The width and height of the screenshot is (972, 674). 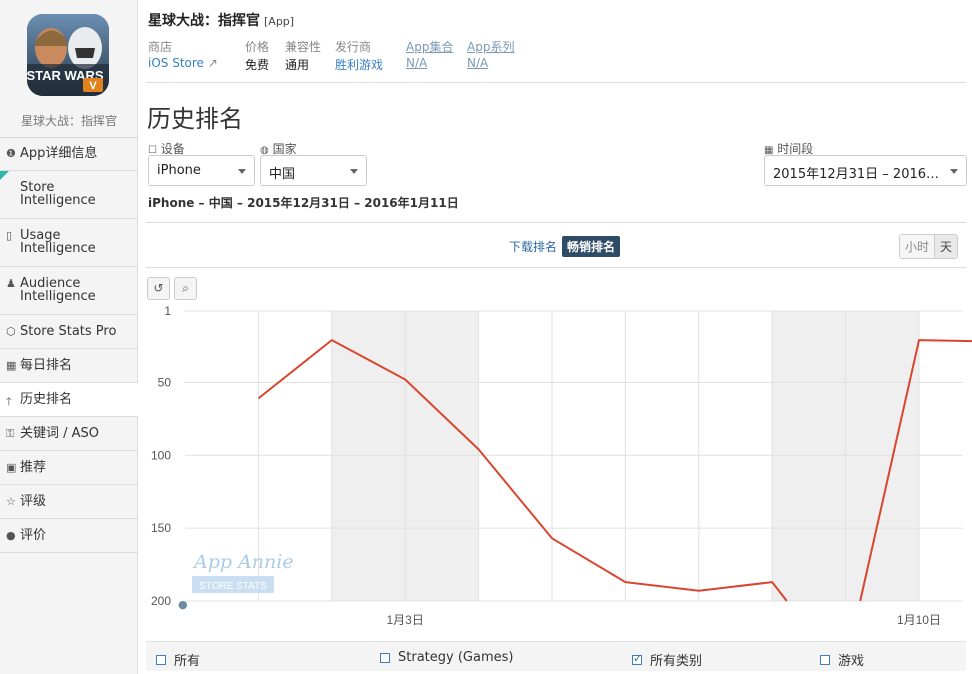 I want to click on country-select: 中国, so click(x=313, y=170).